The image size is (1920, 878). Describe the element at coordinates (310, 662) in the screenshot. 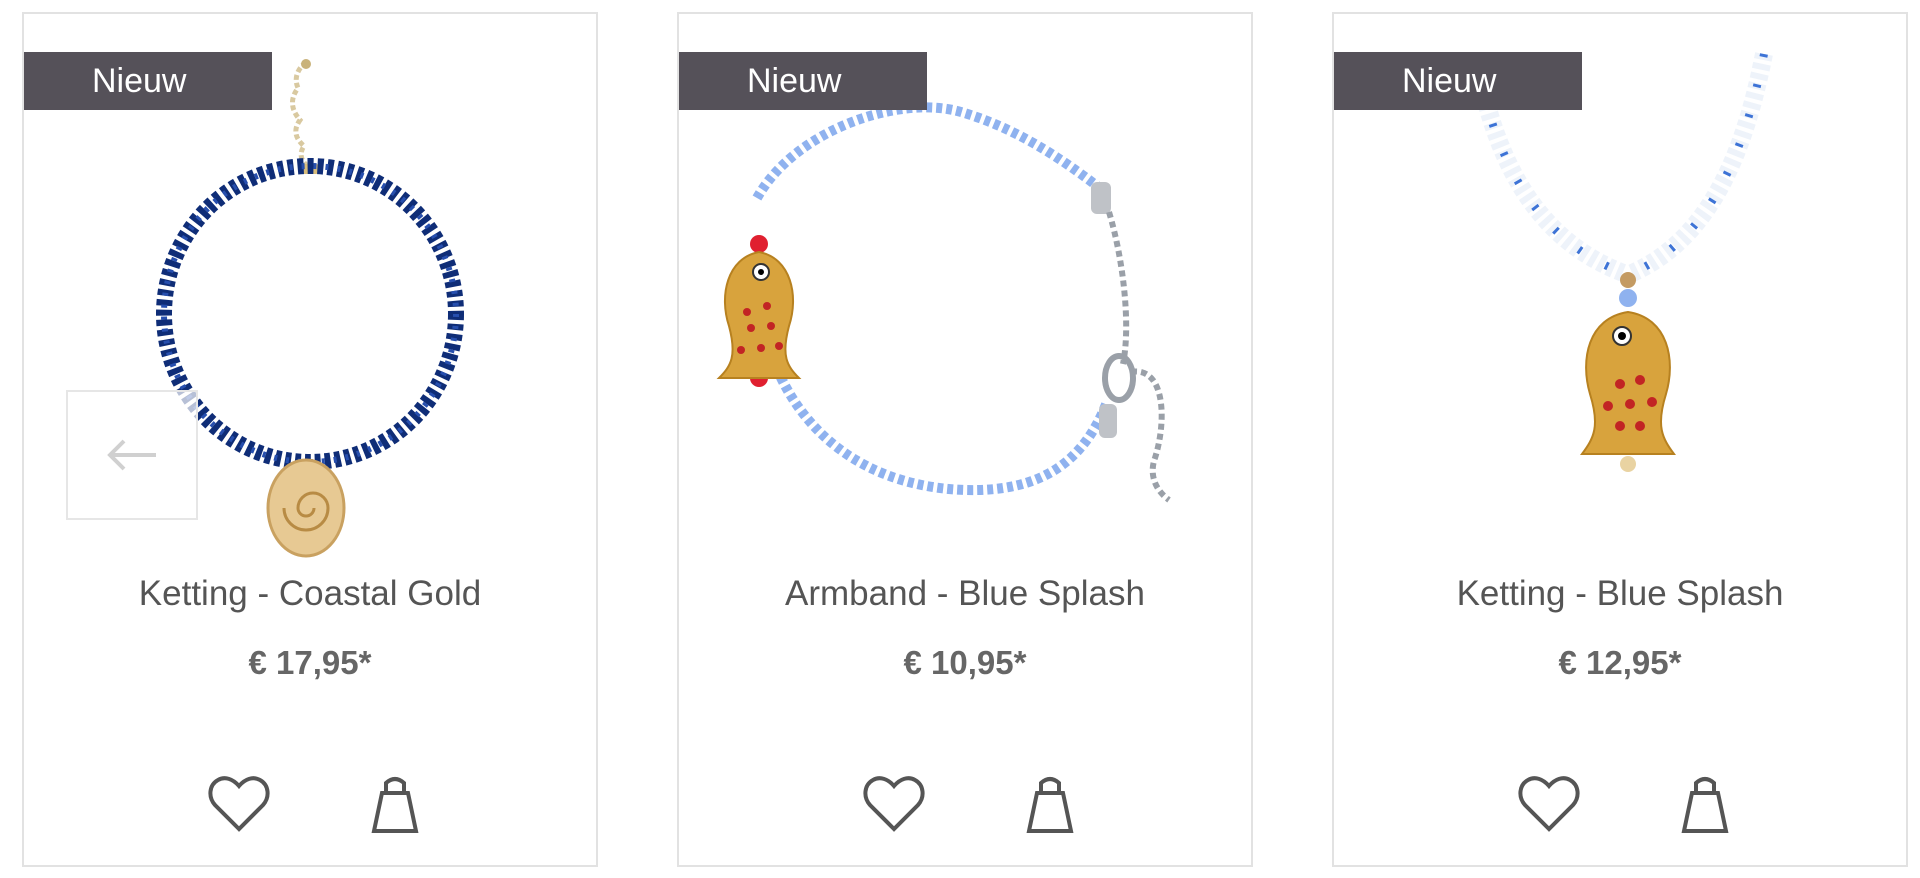

I see `product-price: € 17,95*` at that location.